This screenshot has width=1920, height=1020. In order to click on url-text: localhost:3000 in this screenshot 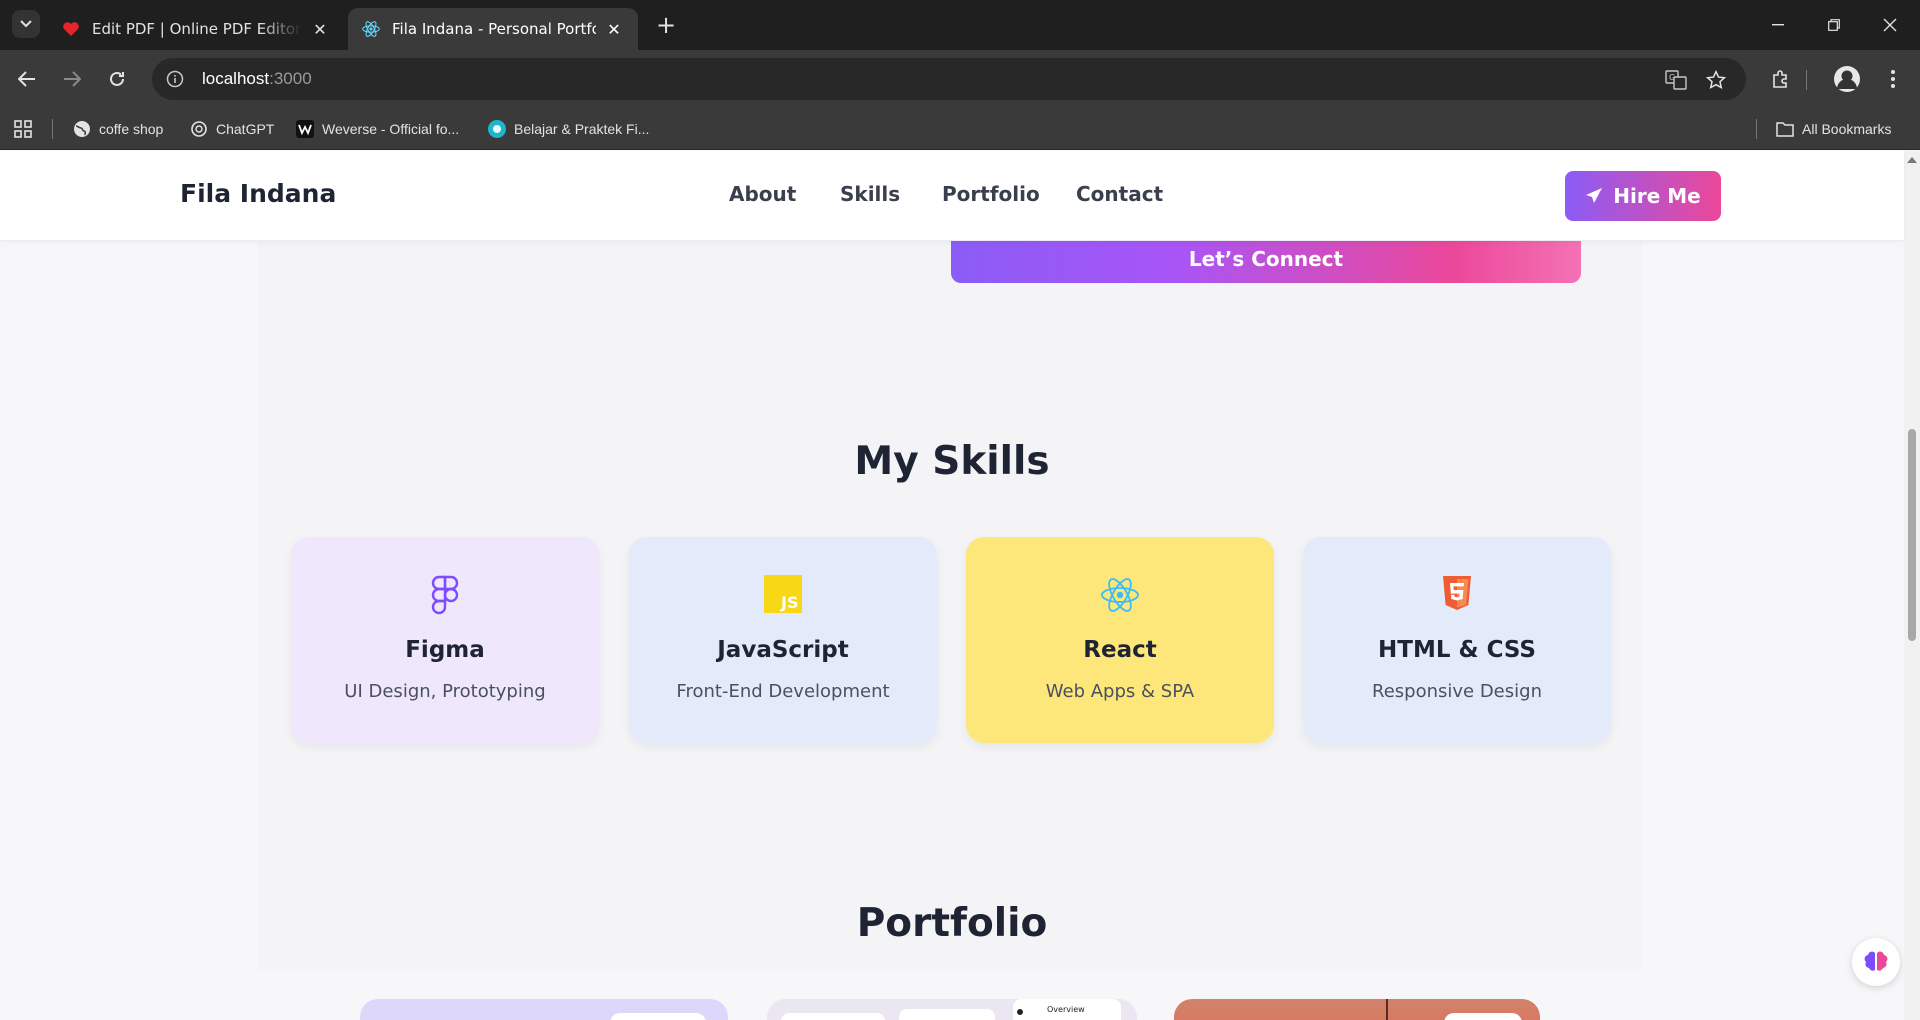, I will do `click(257, 79)`.